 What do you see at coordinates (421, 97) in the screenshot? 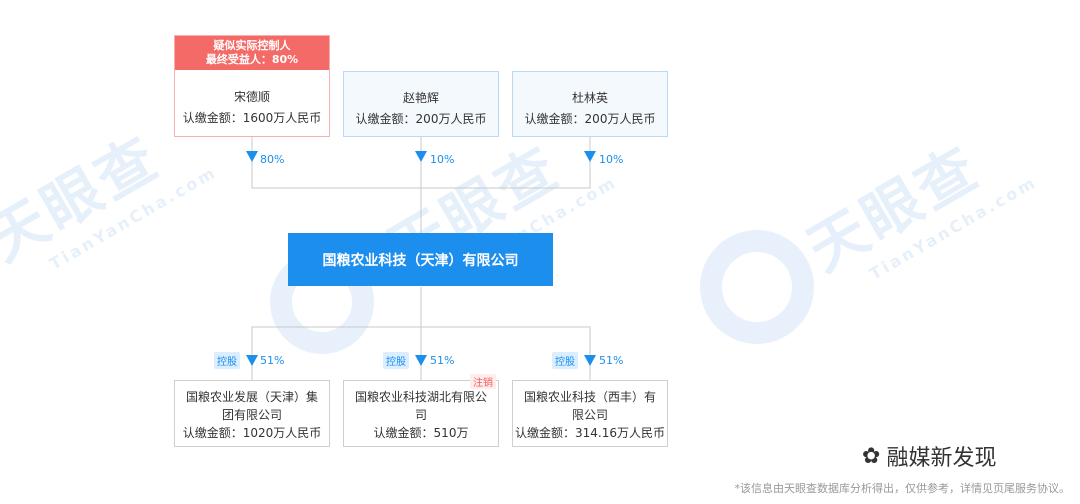
I see `shareholder-name: 赵艳辉` at bounding box center [421, 97].